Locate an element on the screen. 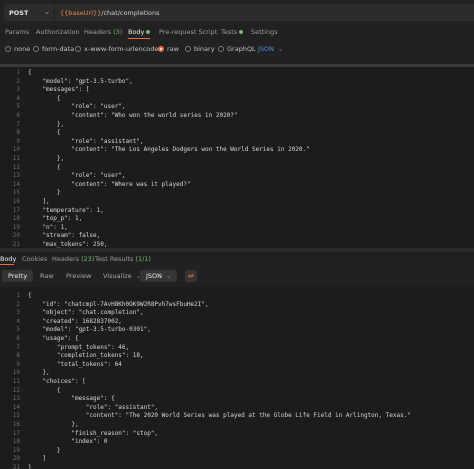 This screenshot has width=474, height=469. tab-body: Body is located at coordinates (139, 32).